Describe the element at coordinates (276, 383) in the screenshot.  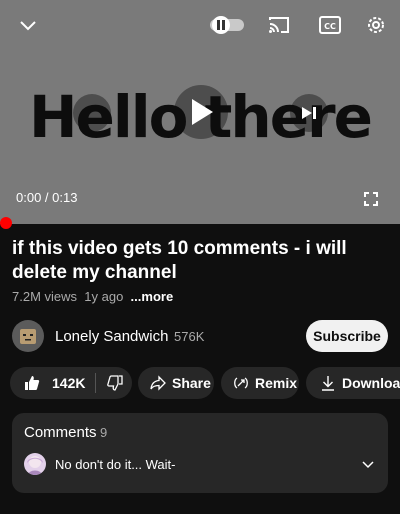
I see `remix-label: Remix` at that location.